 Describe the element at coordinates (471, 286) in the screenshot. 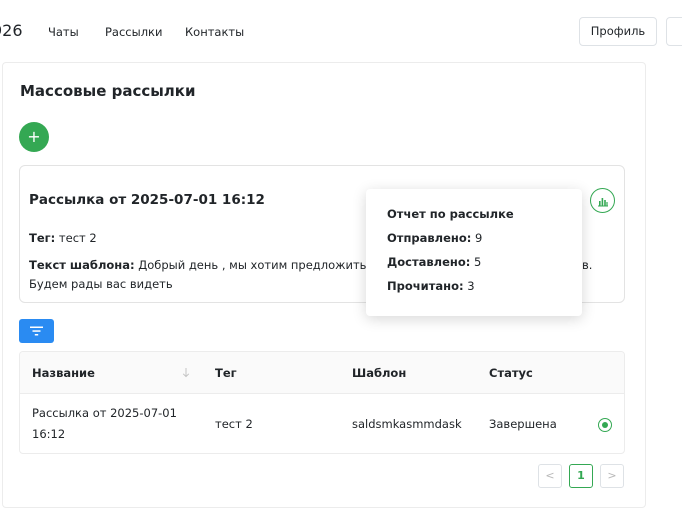

I see `report-read-value: 3` at that location.